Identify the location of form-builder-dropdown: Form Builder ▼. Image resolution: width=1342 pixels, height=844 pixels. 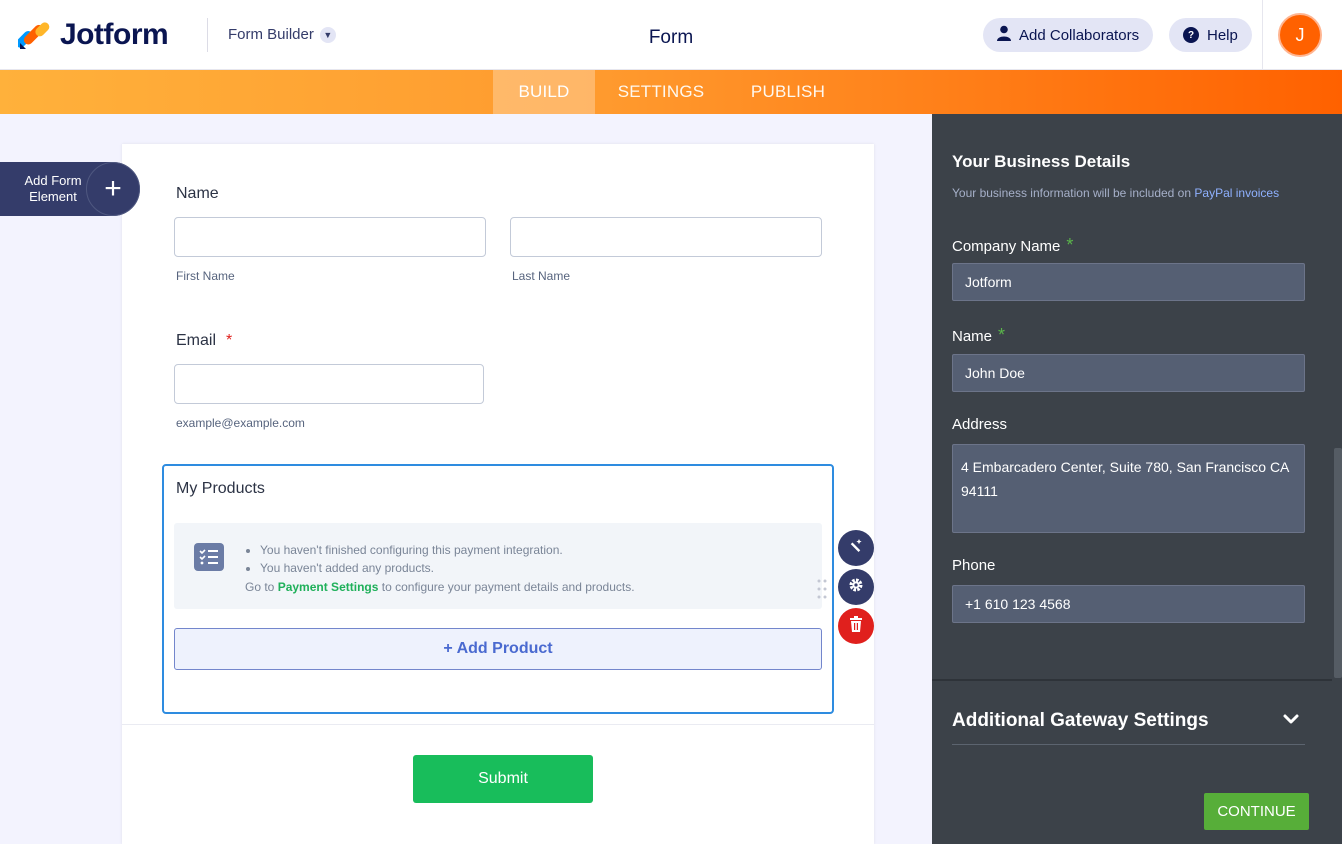
(282, 34).